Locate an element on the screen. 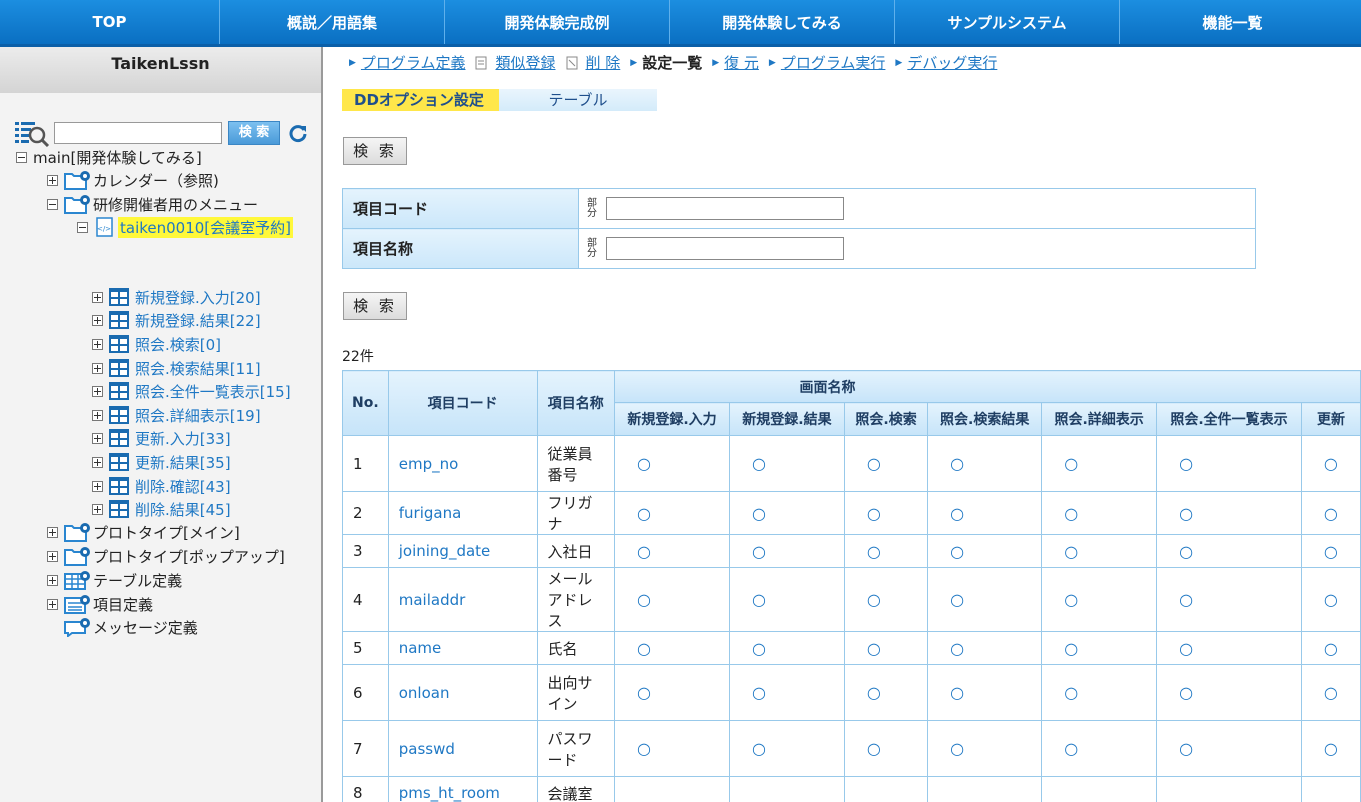 This screenshot has width=1361, height=802. link-debug: ▶ デバッグ実行 is located at coordinates (946, 62).